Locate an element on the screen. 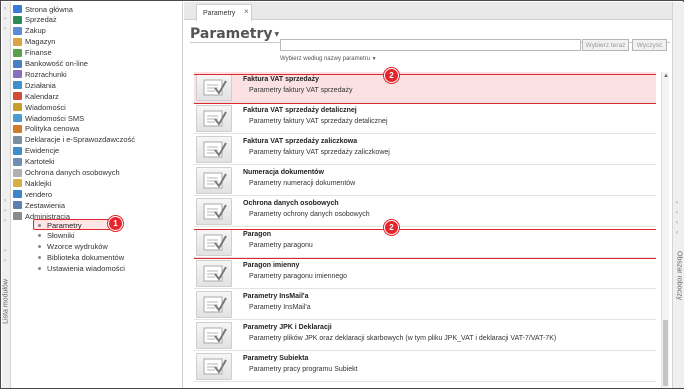 The image size is (684, 389). nav-item: vendero is located at coordinates (32, 194).